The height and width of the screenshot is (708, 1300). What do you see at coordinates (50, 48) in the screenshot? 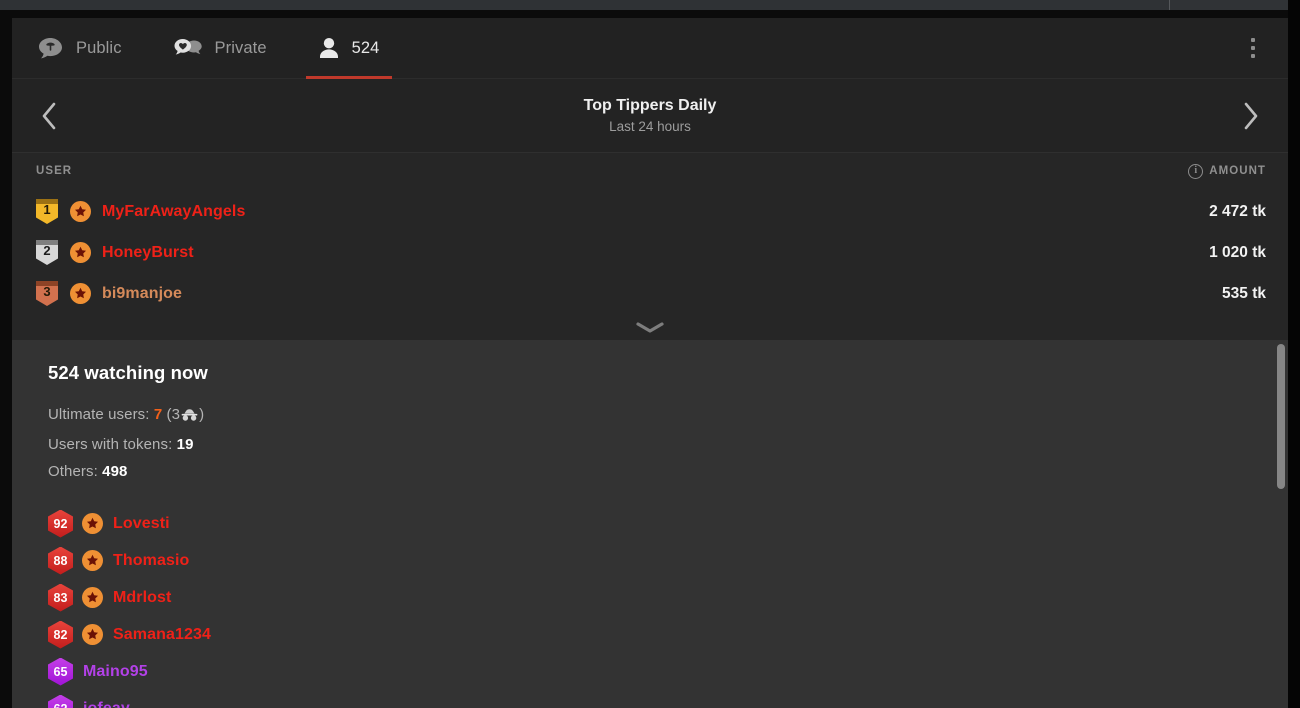
I see `speech-bubble-icon` at bounding box center [50, 48].